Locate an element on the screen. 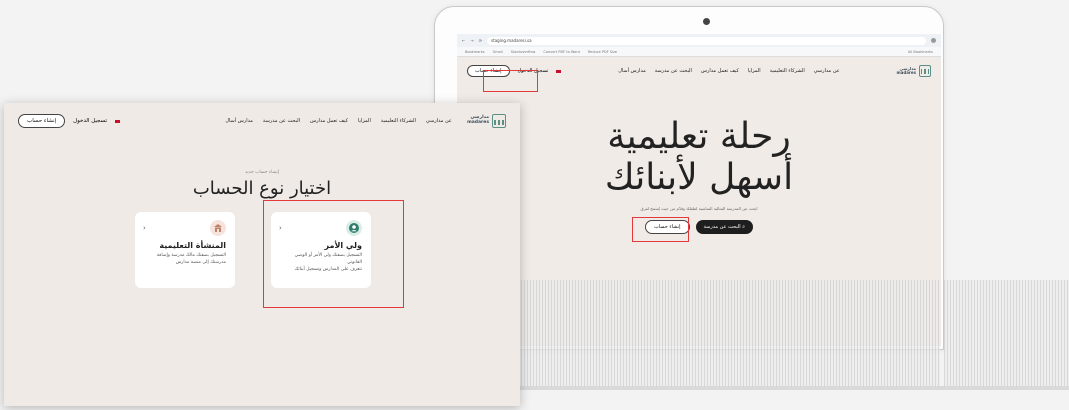 The image size is (1069, 410). webcam-dot is located at coordinates (706, 21).